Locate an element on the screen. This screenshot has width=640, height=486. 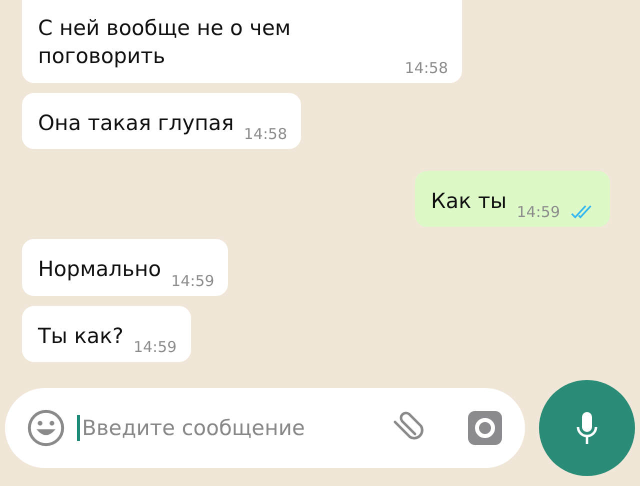
message-text: Она такая глупая is located at coordinates (136, 123).